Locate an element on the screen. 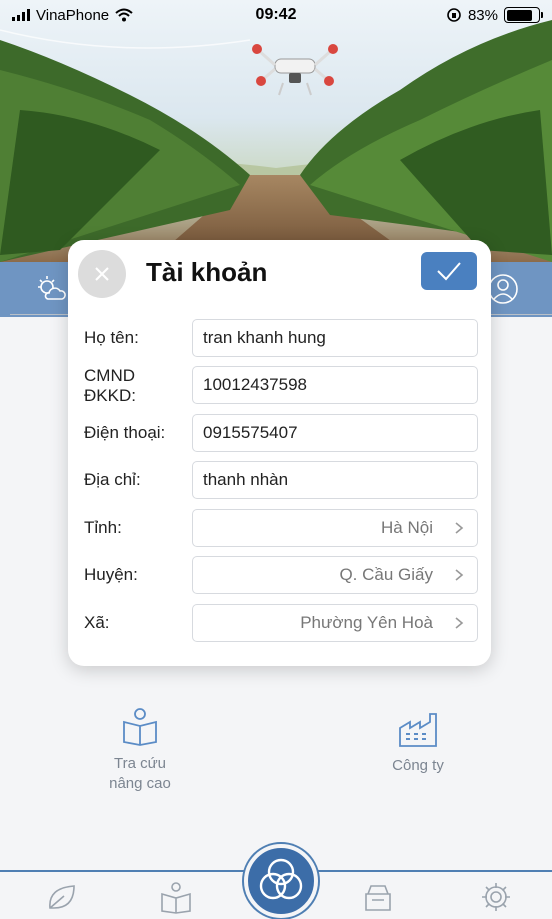 The height and width of the screenshot is (919, 552). weather-icon is located at coordinates (51, 289).